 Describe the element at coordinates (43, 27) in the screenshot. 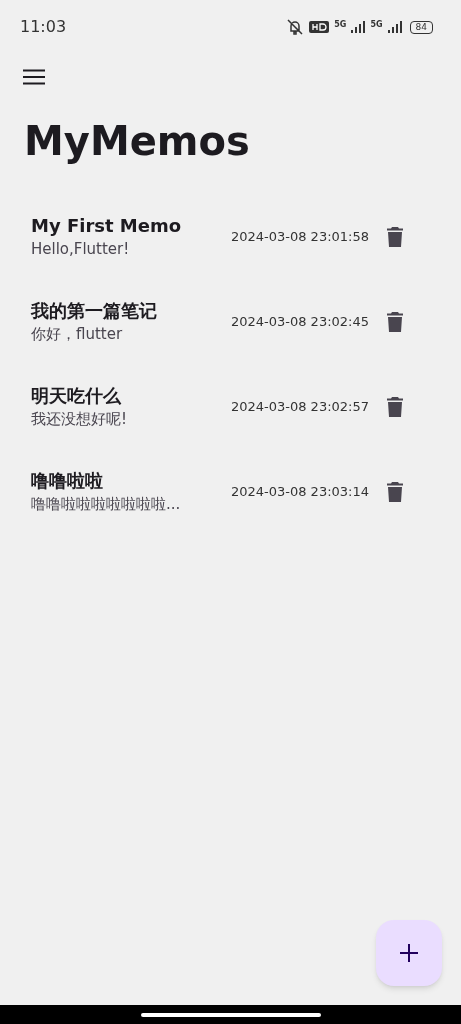

I see `status-time: 11:03` at that location.